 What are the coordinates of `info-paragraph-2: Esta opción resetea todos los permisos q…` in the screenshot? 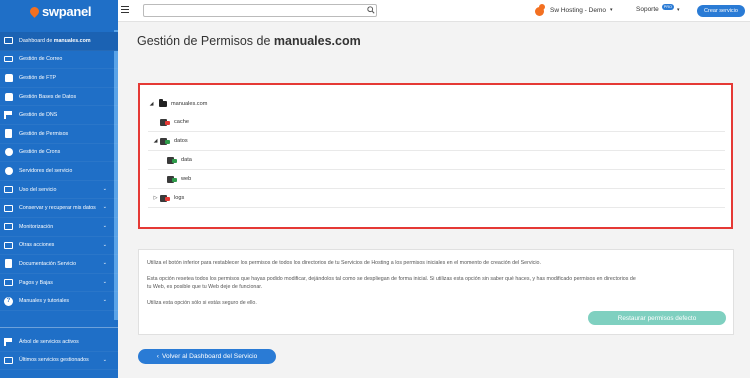 It's located at (437, 283).